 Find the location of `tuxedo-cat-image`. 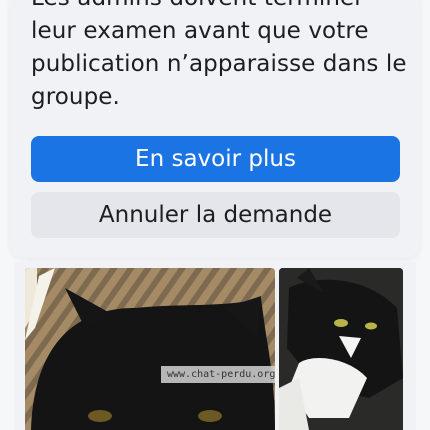

tuxedo-cat-image is located at coordinates (341, 349).